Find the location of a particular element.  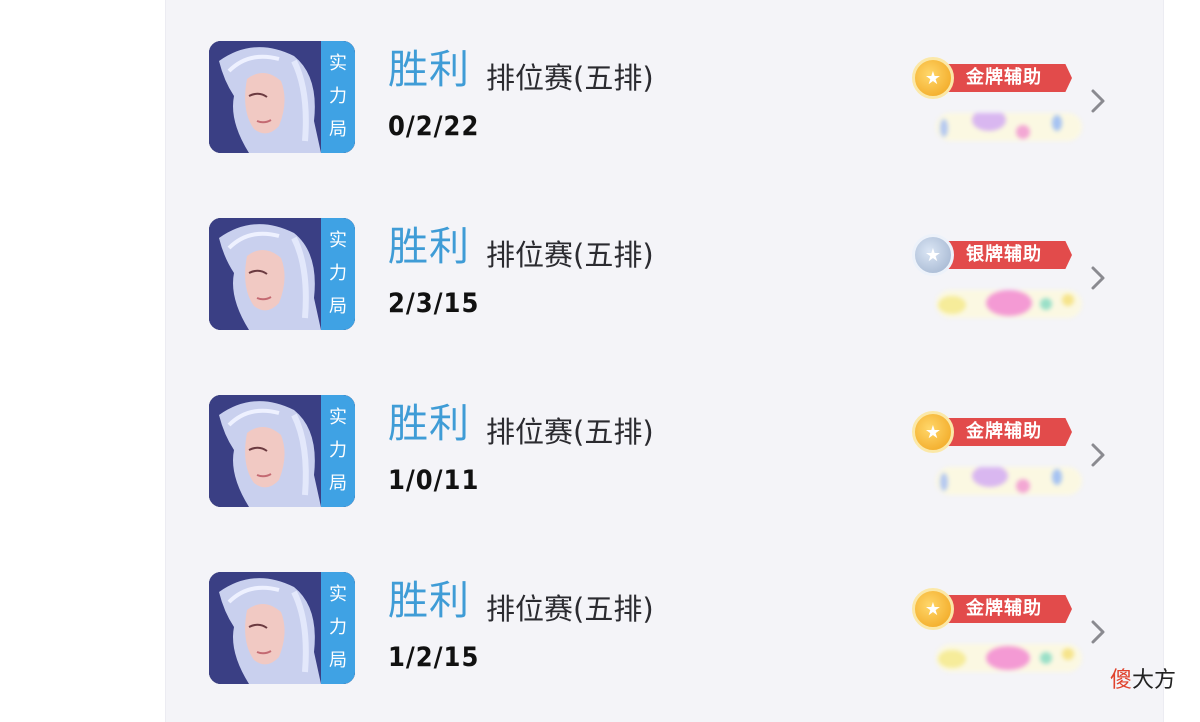

watermark: 傻大方 is located at coordinates (1143, 681).